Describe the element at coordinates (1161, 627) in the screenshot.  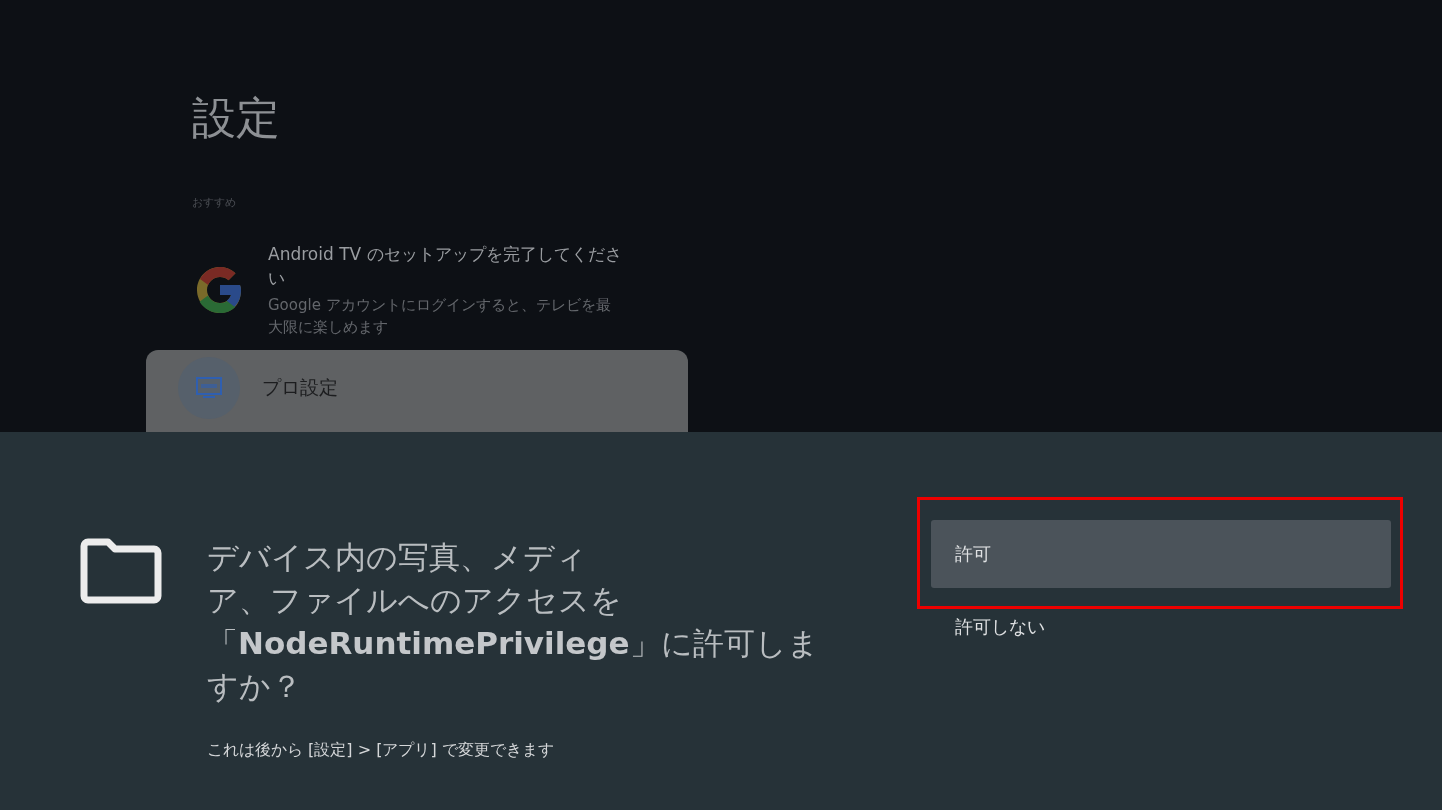
I see `option-button: 許可しない` at that location.